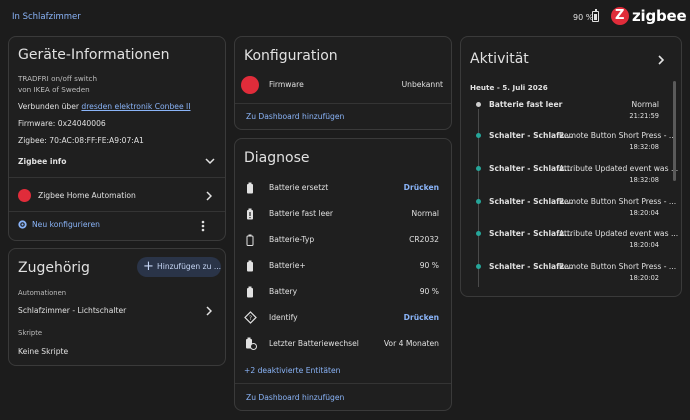  What do you see at coordinates (58, 78) in the screenshot?
I see `device-model: TRADFRI on/off switch` at bounding box center [58, 78].